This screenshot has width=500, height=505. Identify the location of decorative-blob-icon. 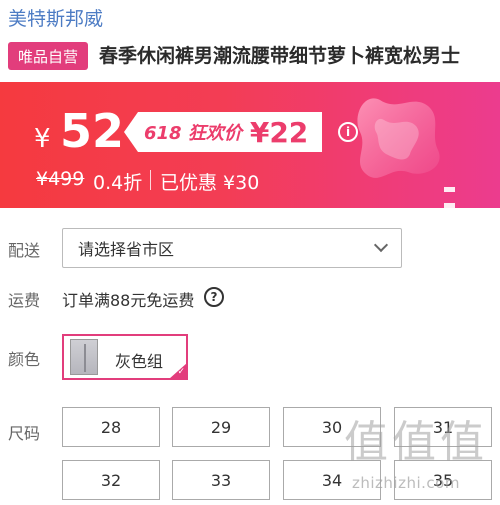
(398, 138).